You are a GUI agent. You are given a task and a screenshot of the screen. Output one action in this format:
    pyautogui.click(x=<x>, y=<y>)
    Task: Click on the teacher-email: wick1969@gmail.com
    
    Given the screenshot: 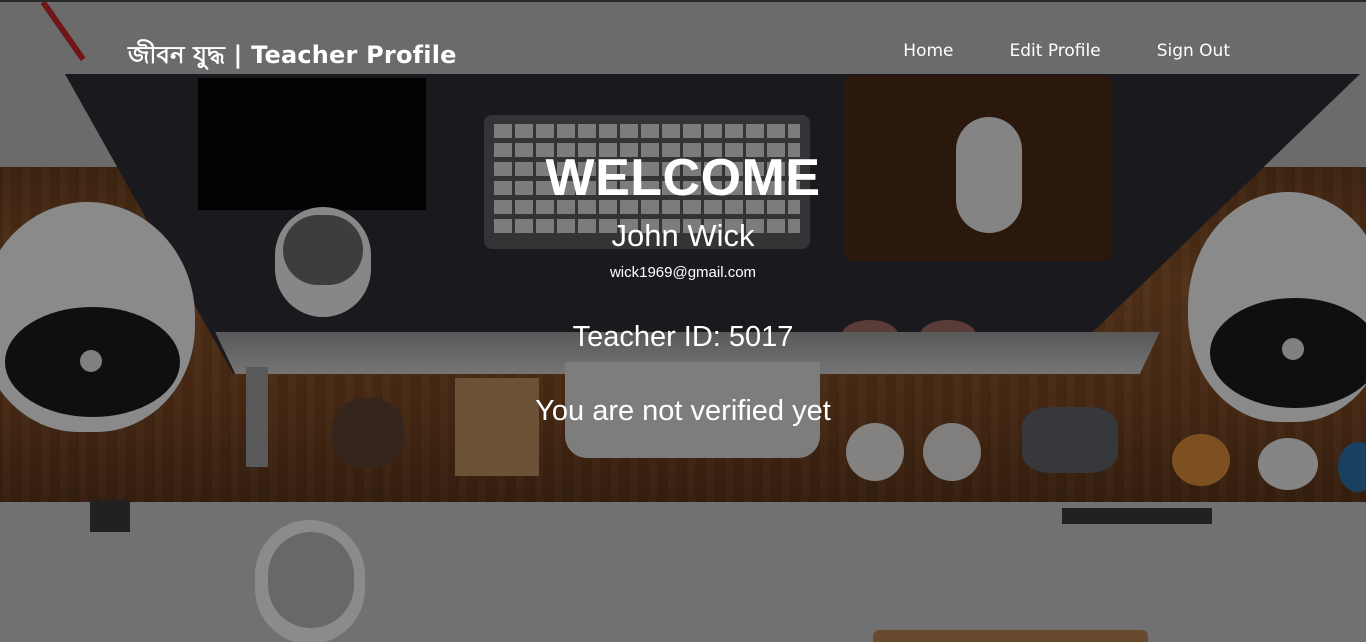 What is the action you would take?
    pyautogui.click(x=683, y=272)
    